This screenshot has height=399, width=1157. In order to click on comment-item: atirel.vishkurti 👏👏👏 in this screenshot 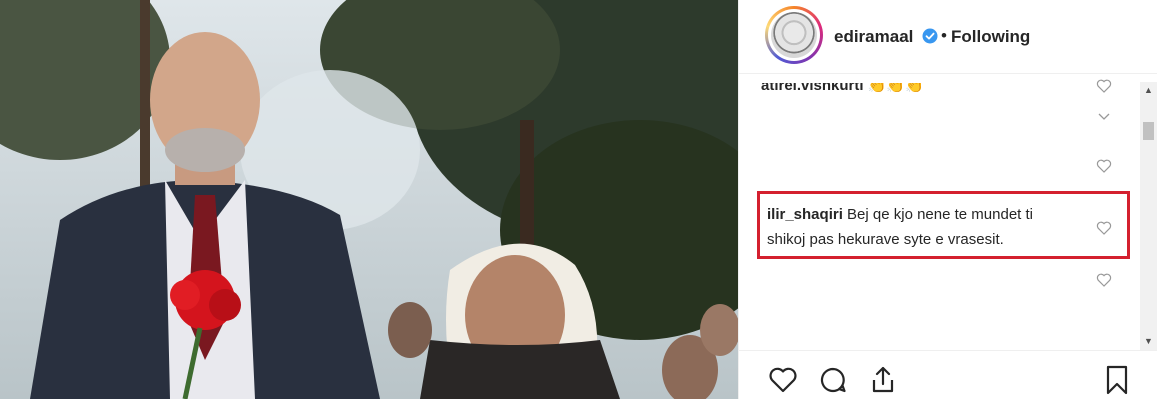, I will do `click(842, 85)`.